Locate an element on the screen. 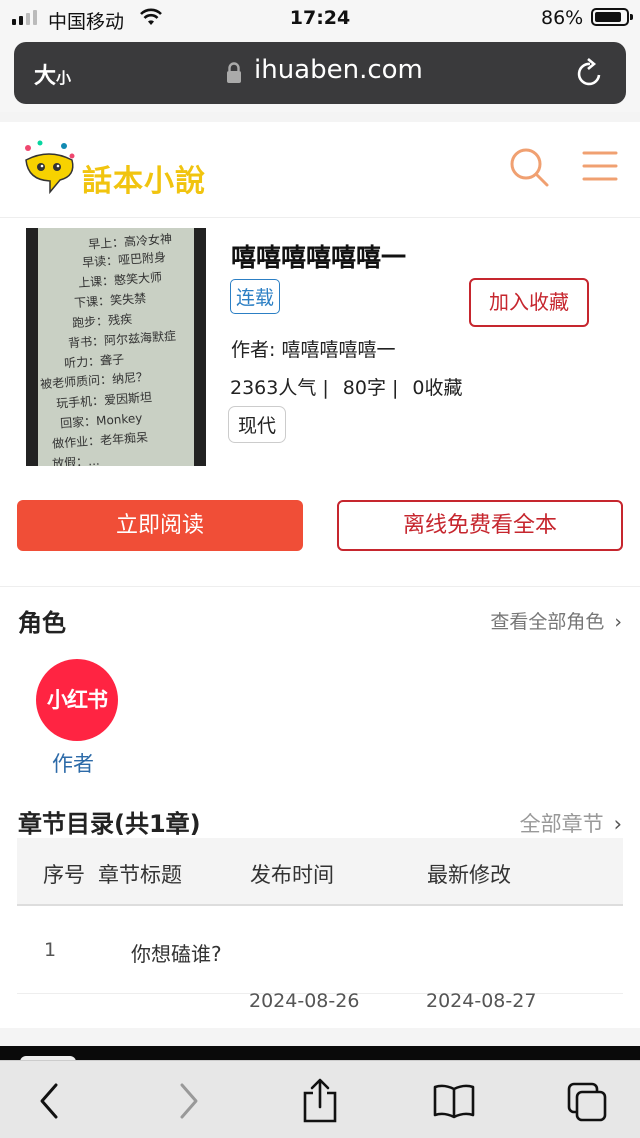  col-title: 章节标题 is located at coordinates (140, 875).